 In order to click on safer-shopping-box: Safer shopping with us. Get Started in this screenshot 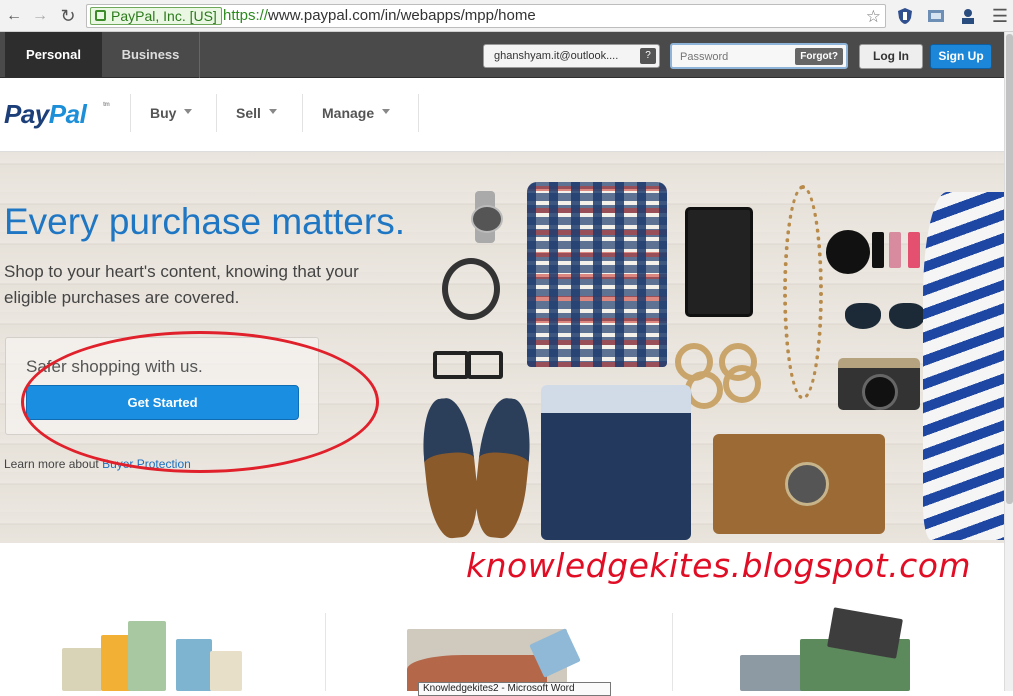, I will do `click(162, 386)`.